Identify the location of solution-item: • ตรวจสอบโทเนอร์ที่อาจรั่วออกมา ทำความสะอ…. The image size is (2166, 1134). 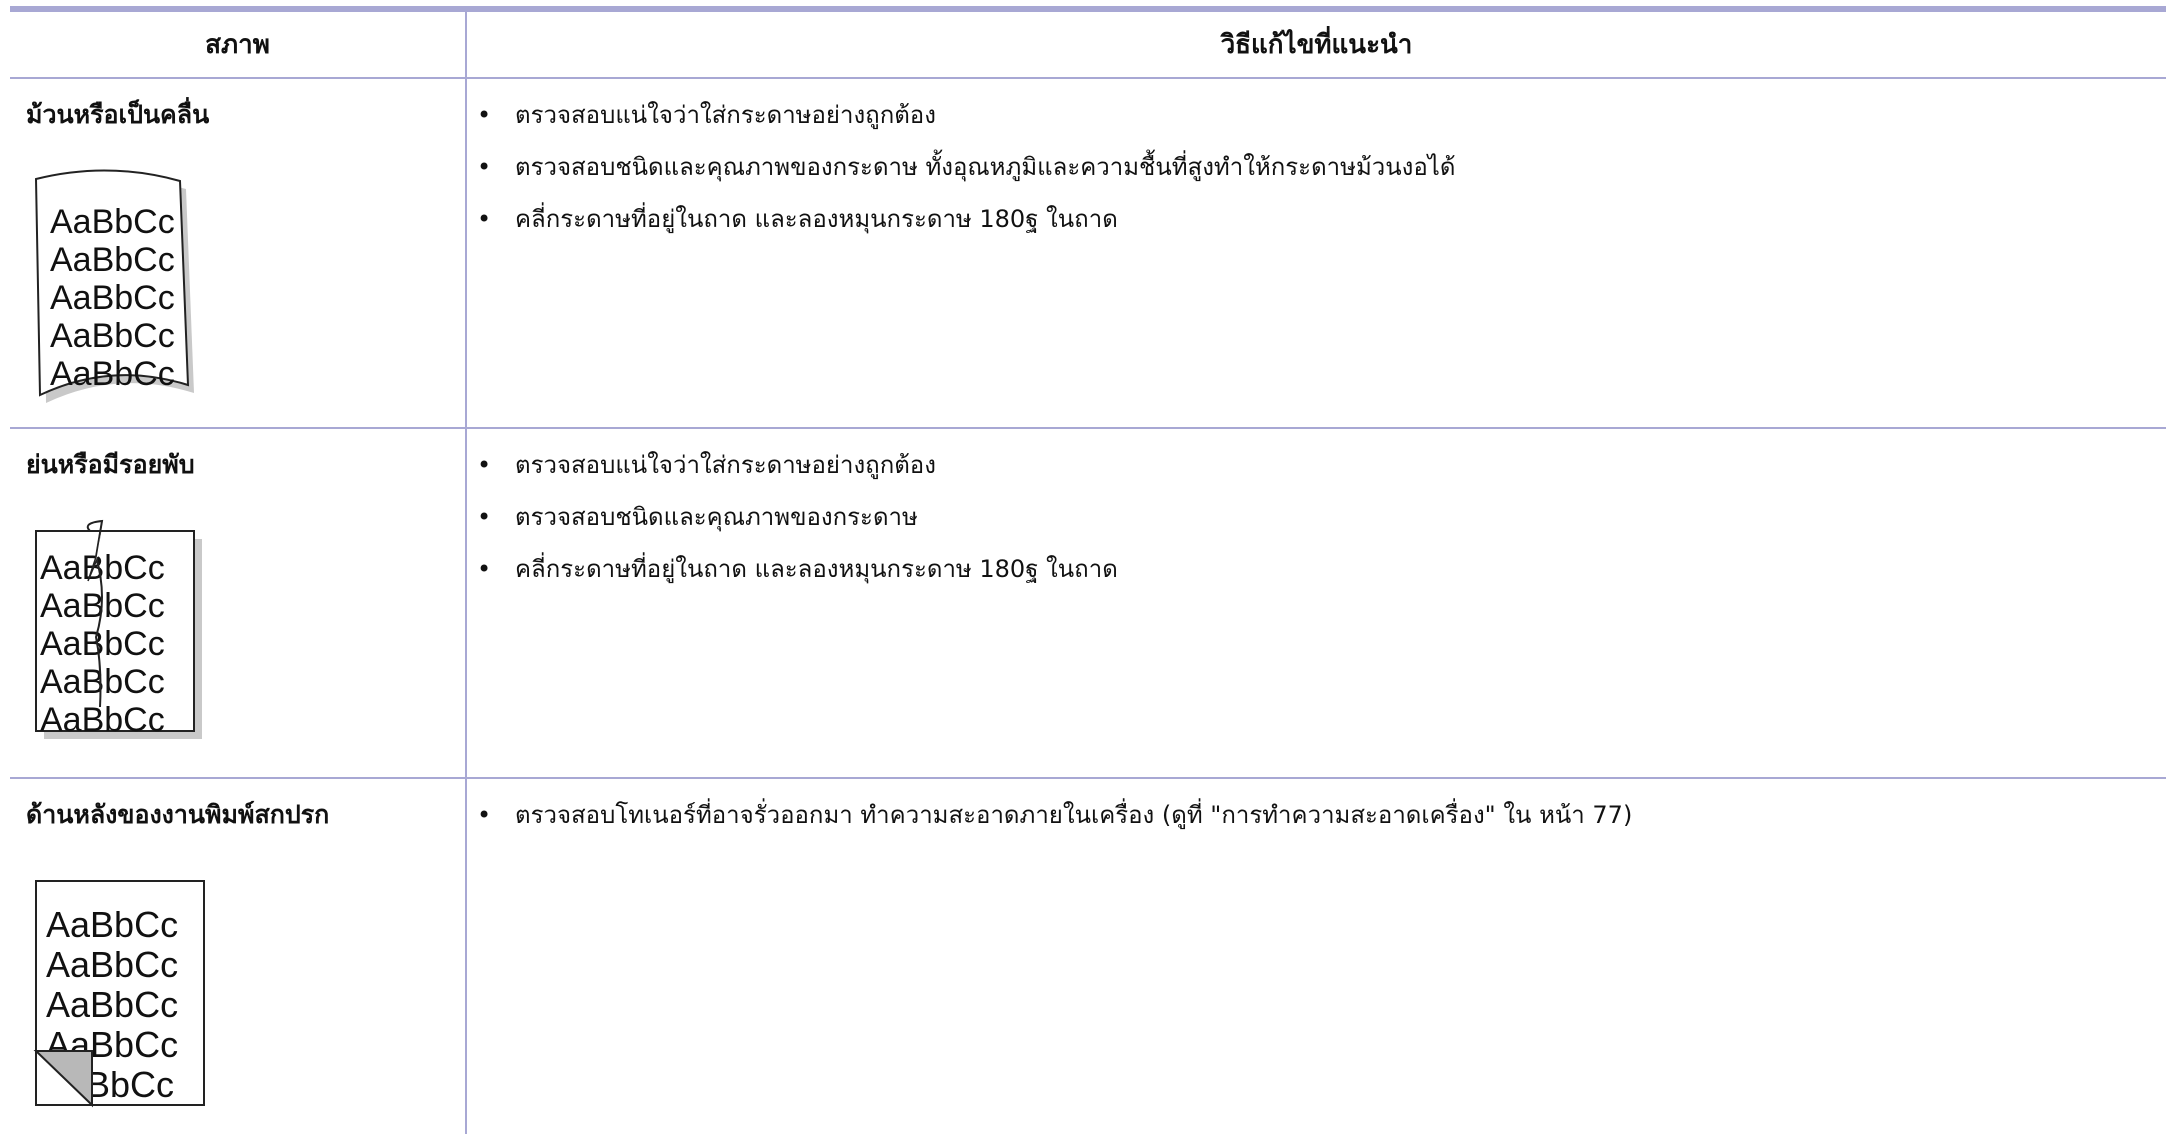
(1321, 815).